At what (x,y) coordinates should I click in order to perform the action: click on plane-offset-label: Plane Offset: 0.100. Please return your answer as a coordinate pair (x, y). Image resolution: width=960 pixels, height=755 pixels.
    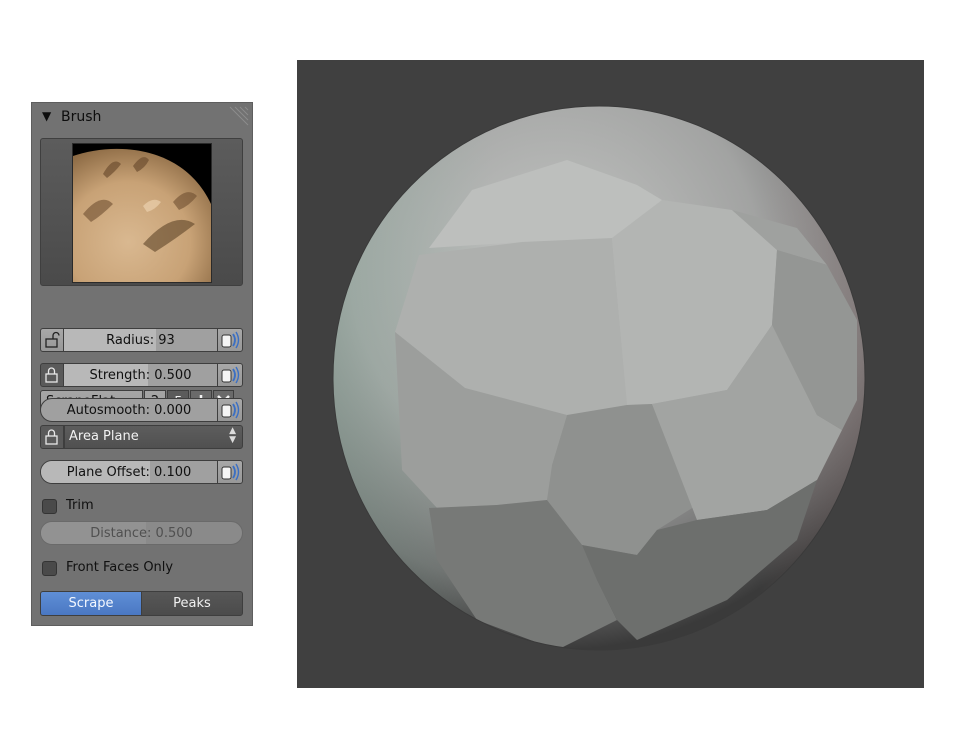
    Looking at the image, I should click on (129, 472).